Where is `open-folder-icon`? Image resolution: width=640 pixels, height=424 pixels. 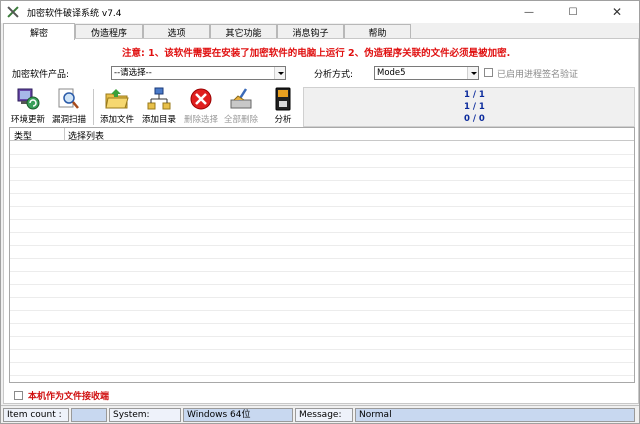 open-folder-icon is located at coordinates (117, 99).